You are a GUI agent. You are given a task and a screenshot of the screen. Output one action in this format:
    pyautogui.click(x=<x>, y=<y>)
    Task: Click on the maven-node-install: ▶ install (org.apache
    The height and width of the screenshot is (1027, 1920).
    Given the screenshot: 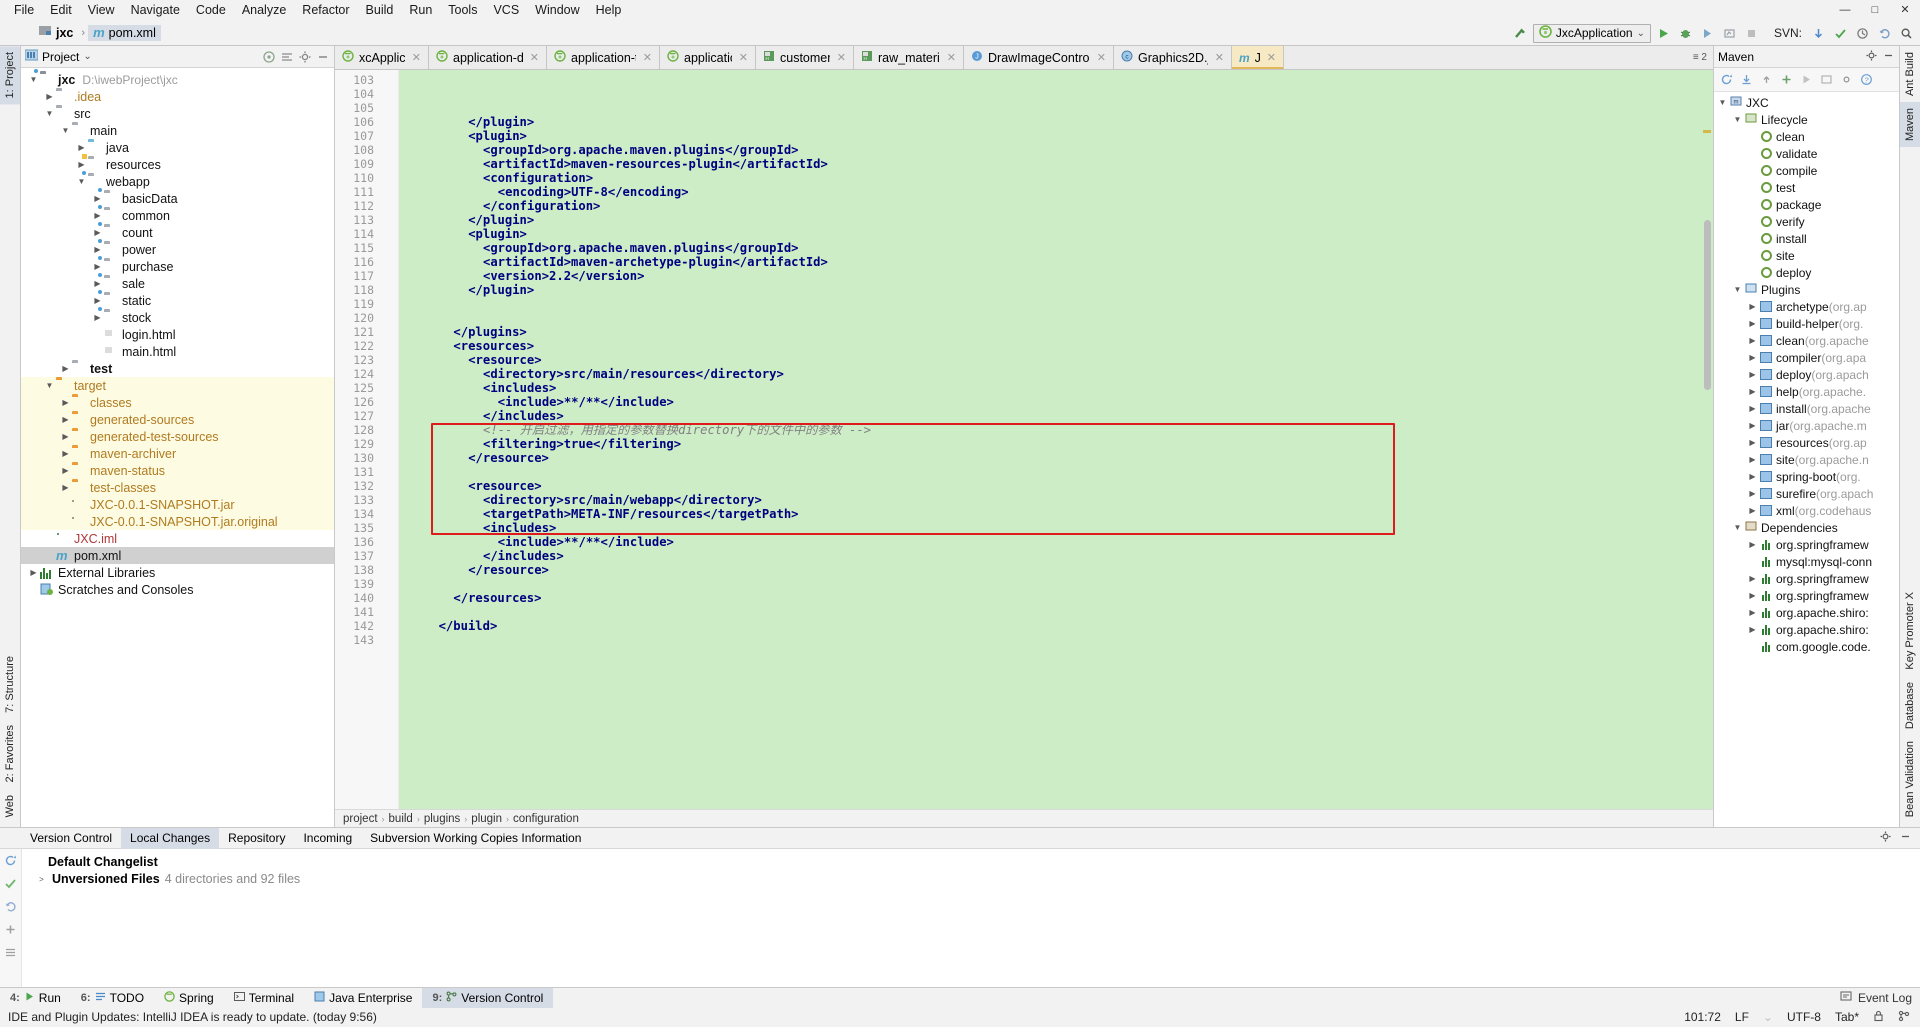 What is the action you would take?
    pyautogui.click(x=1806, y=408)
    